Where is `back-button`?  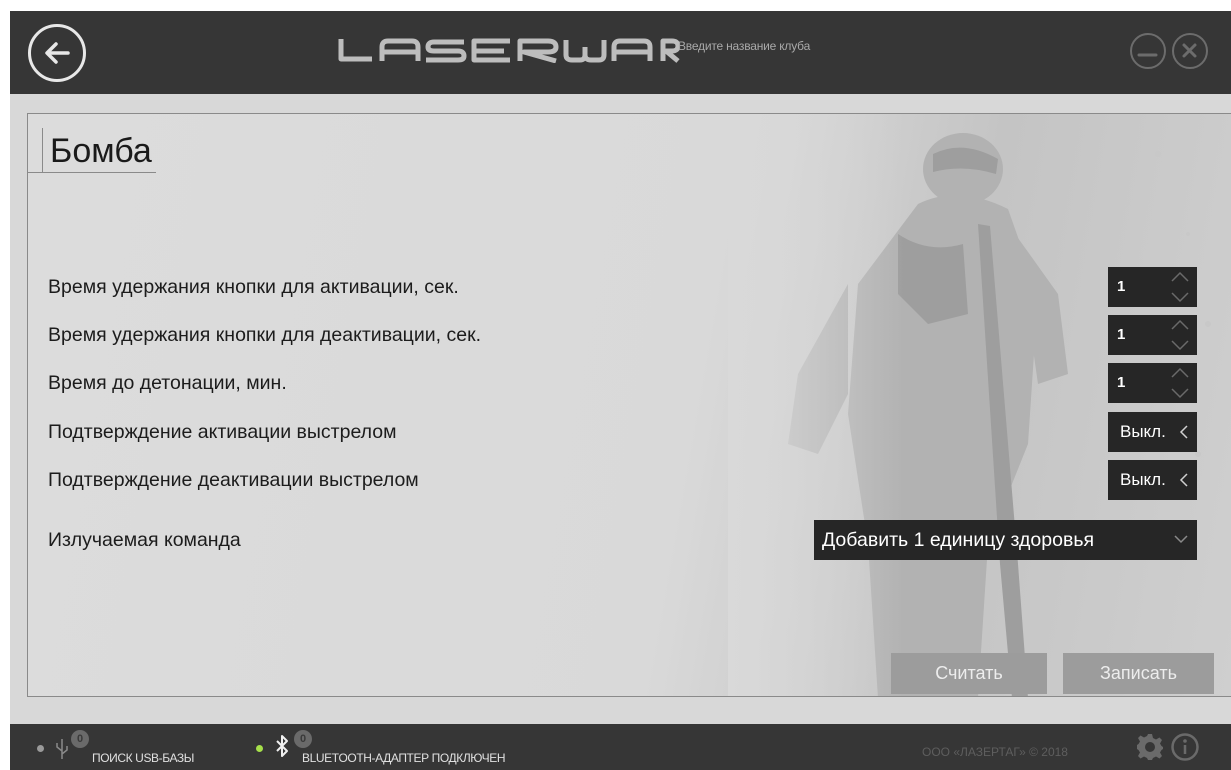 back-button is located at coordinates (57, 53).